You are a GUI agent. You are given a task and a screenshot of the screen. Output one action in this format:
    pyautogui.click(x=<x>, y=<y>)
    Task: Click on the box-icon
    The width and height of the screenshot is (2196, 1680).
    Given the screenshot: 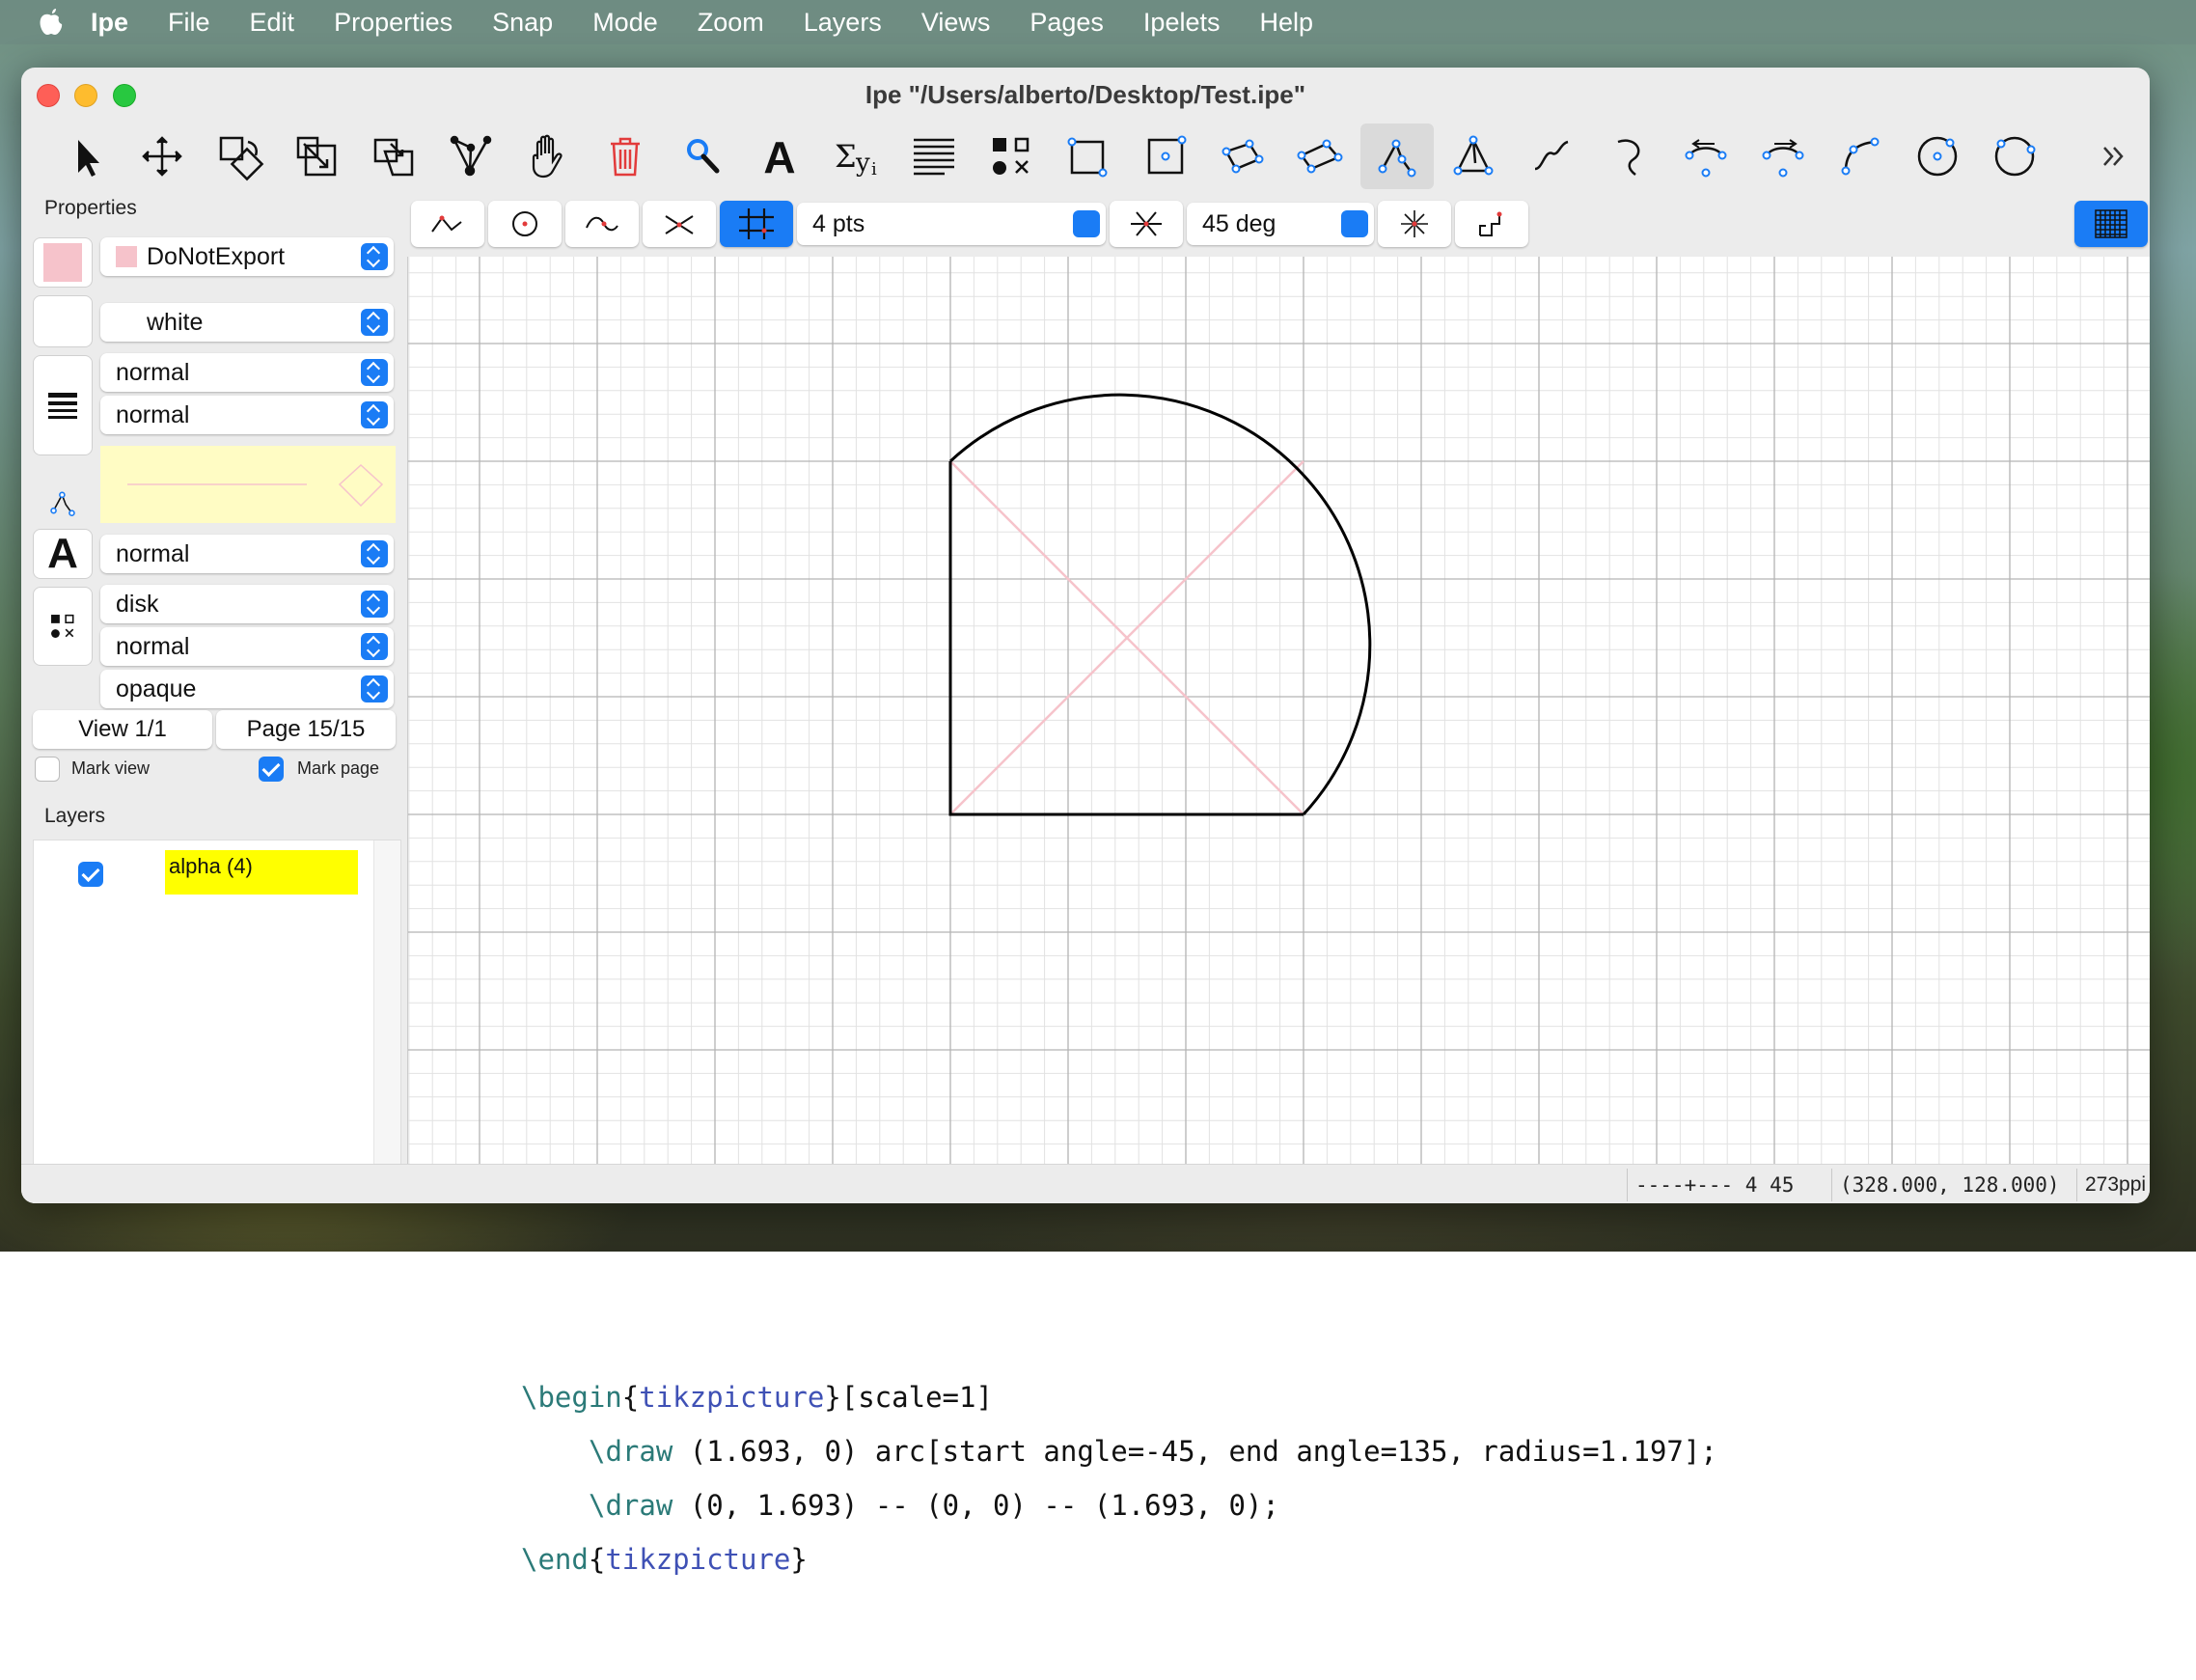 What is the action you would take?
    pyautogui.click(x=1167, y=155)
    